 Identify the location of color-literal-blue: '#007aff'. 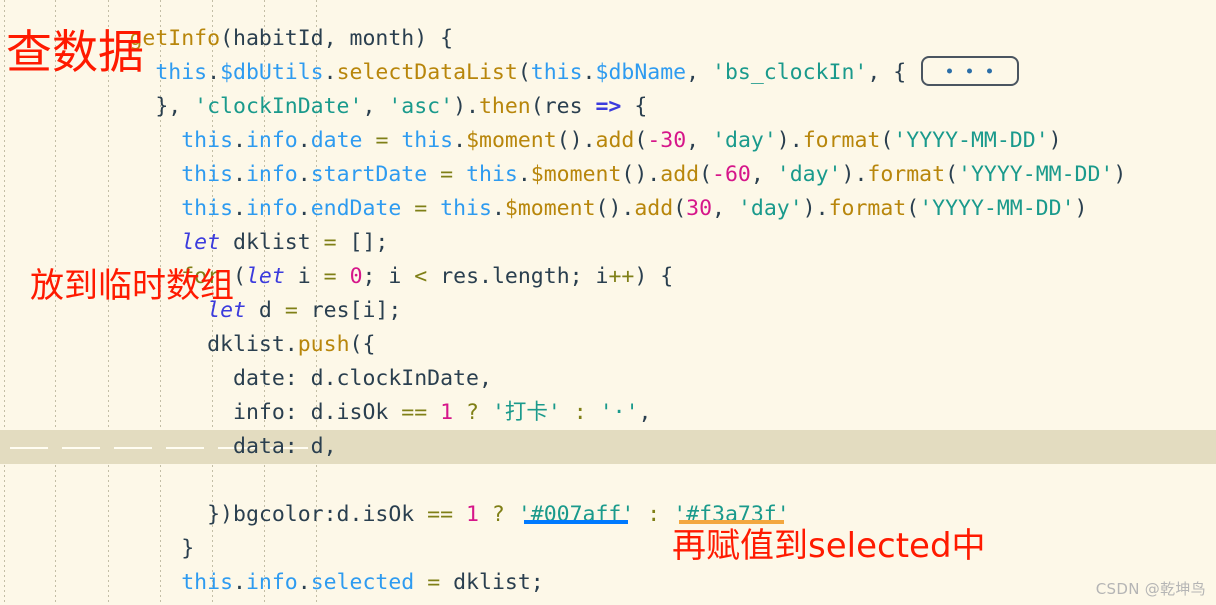
(576, 514).